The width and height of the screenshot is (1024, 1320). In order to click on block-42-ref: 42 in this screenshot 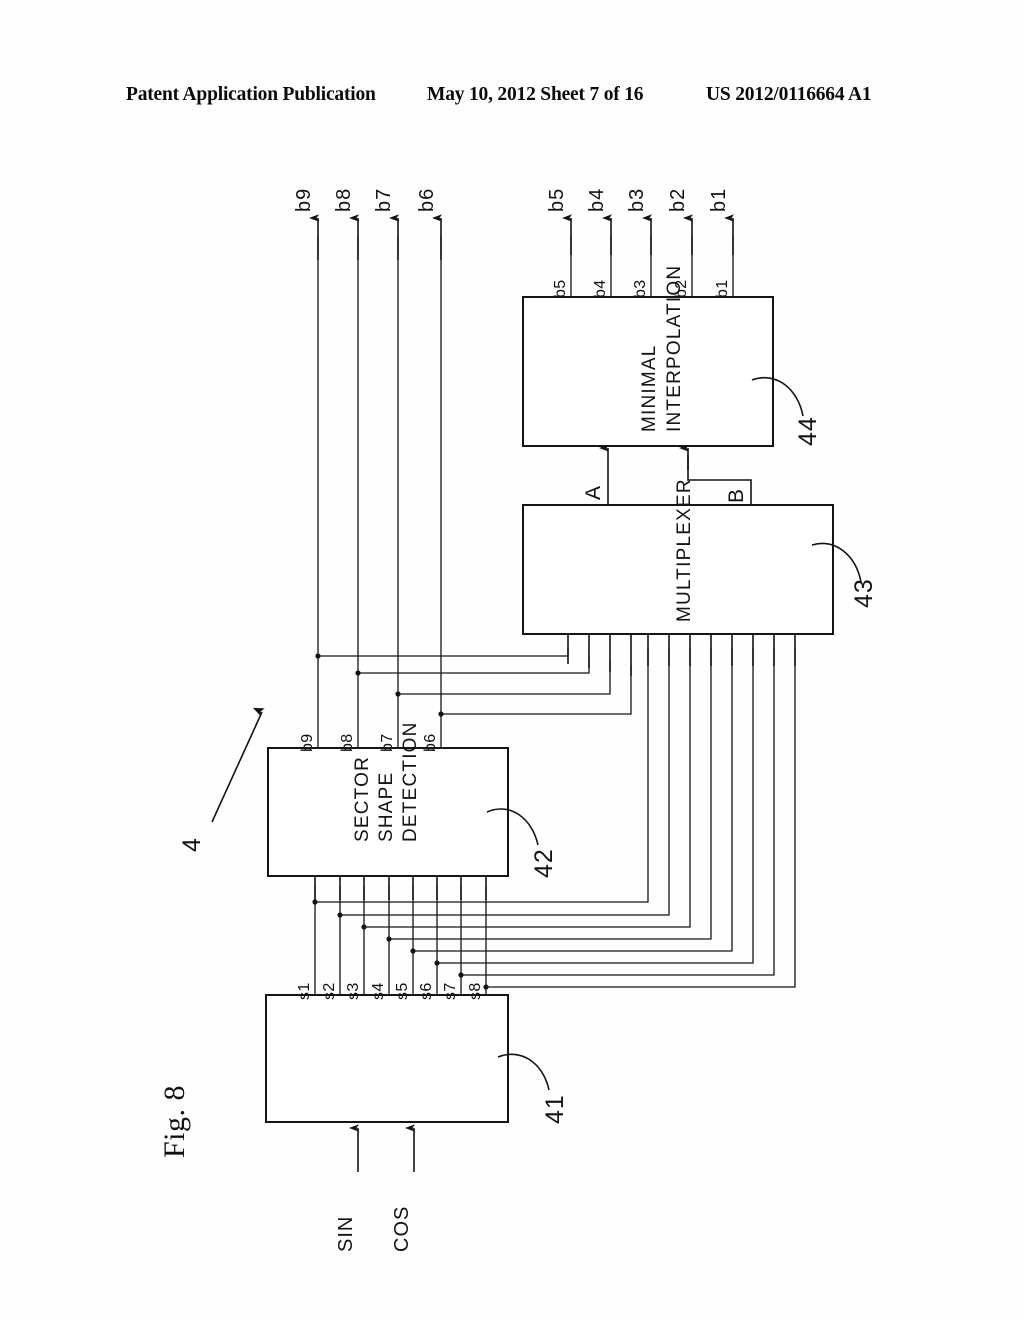, I will do `click(544, 863)`.